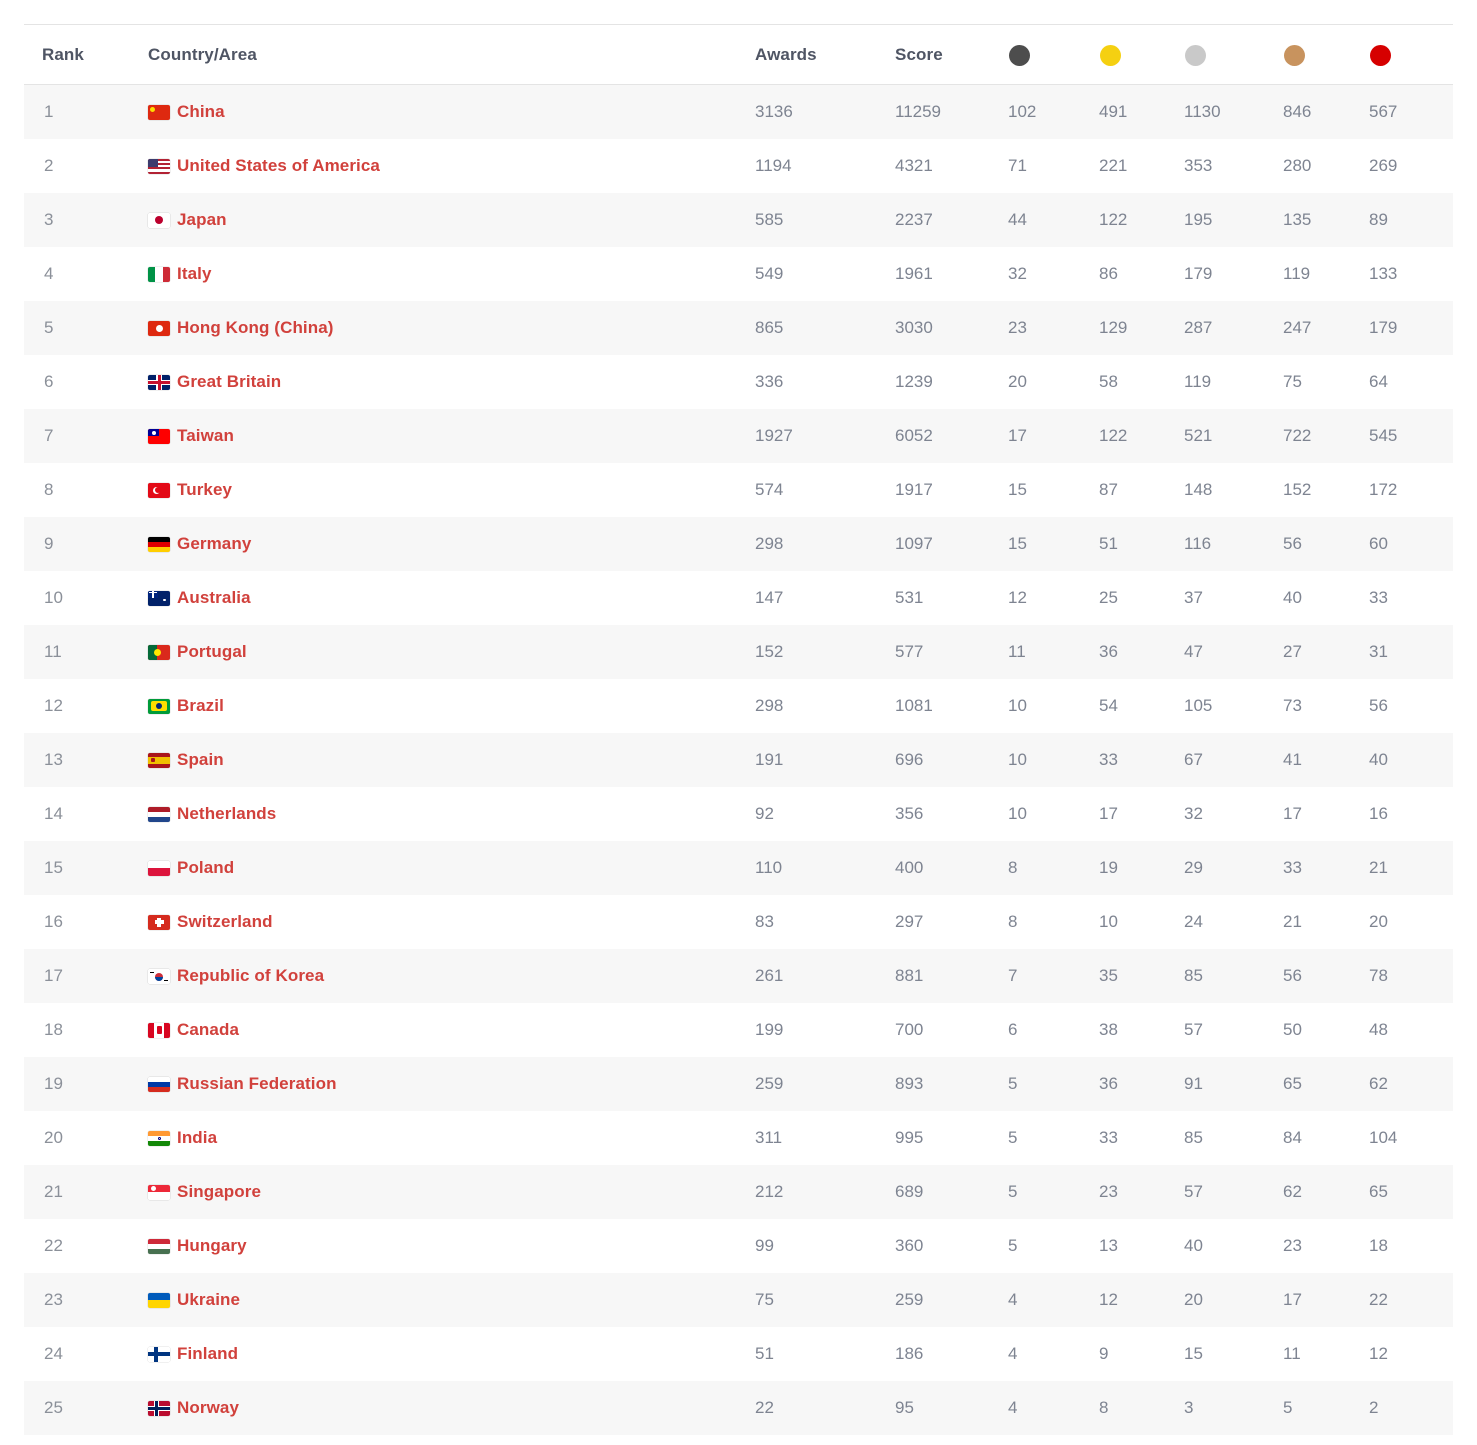 Image resolution: width=1477 pixels, height=1445 pixels. What do you see at coordinates (214, 544) in the screenshot?
I see `country-link: Germany` at bounding box center [214, 544].